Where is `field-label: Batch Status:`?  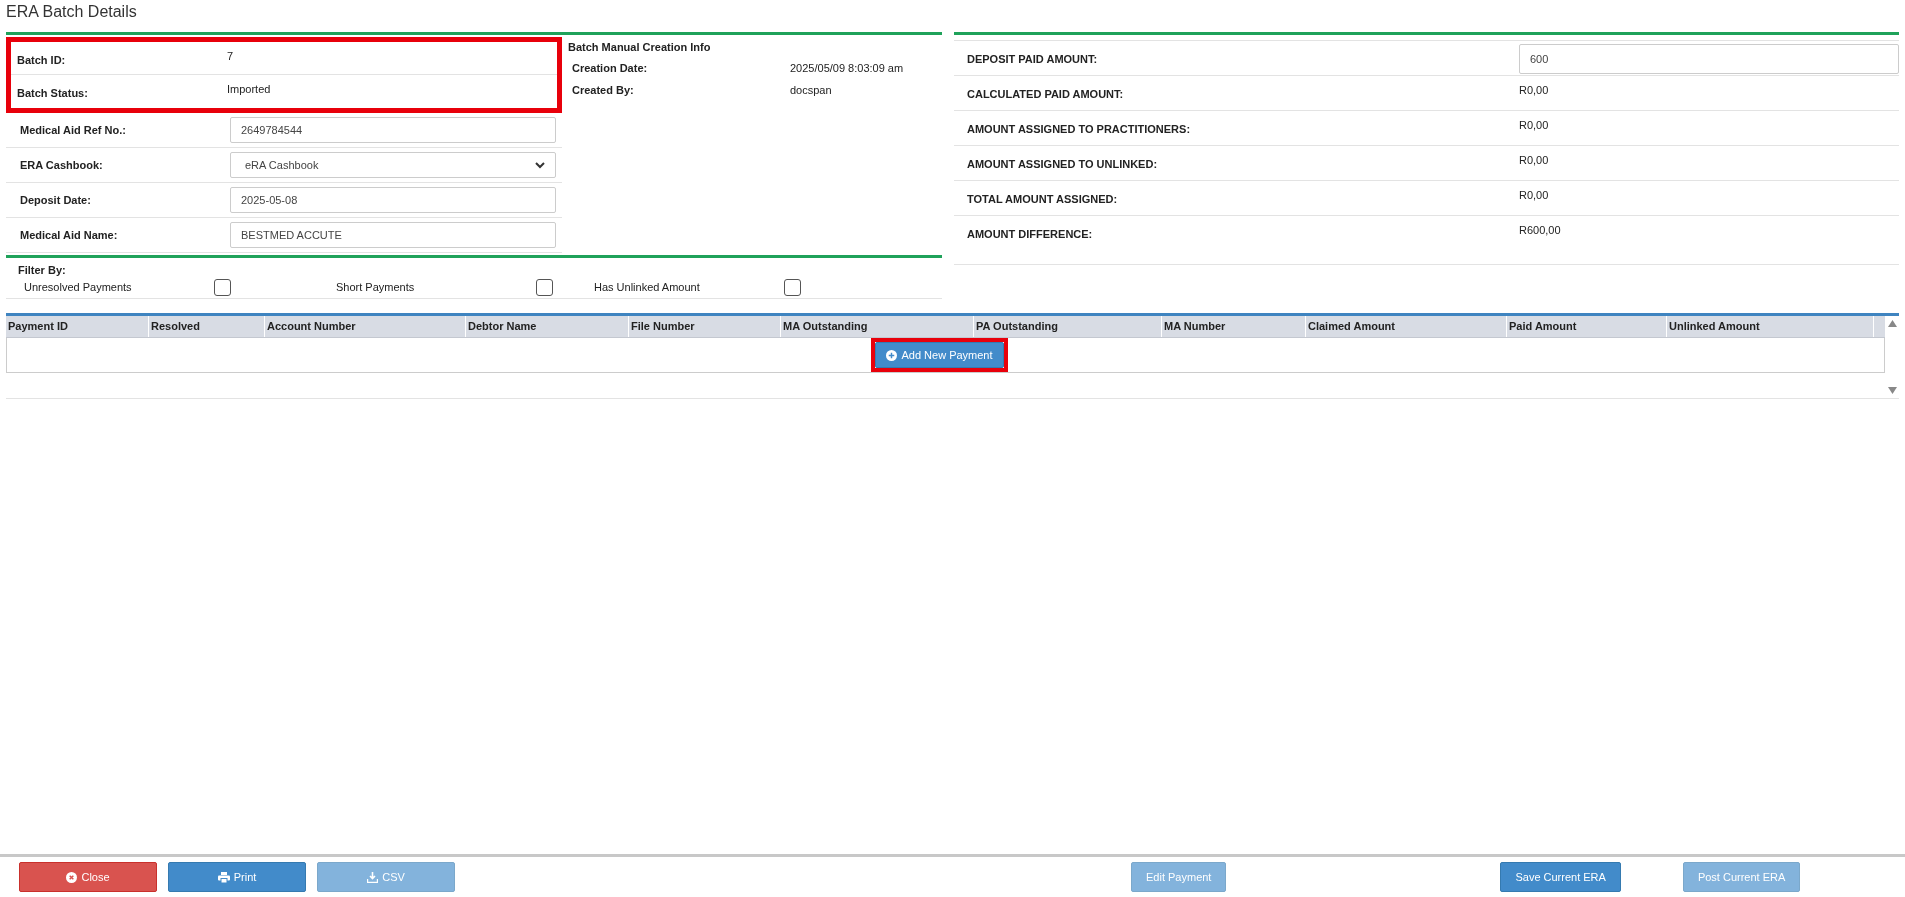
field-label: Batch Status: is located at coordinates (53, 92).